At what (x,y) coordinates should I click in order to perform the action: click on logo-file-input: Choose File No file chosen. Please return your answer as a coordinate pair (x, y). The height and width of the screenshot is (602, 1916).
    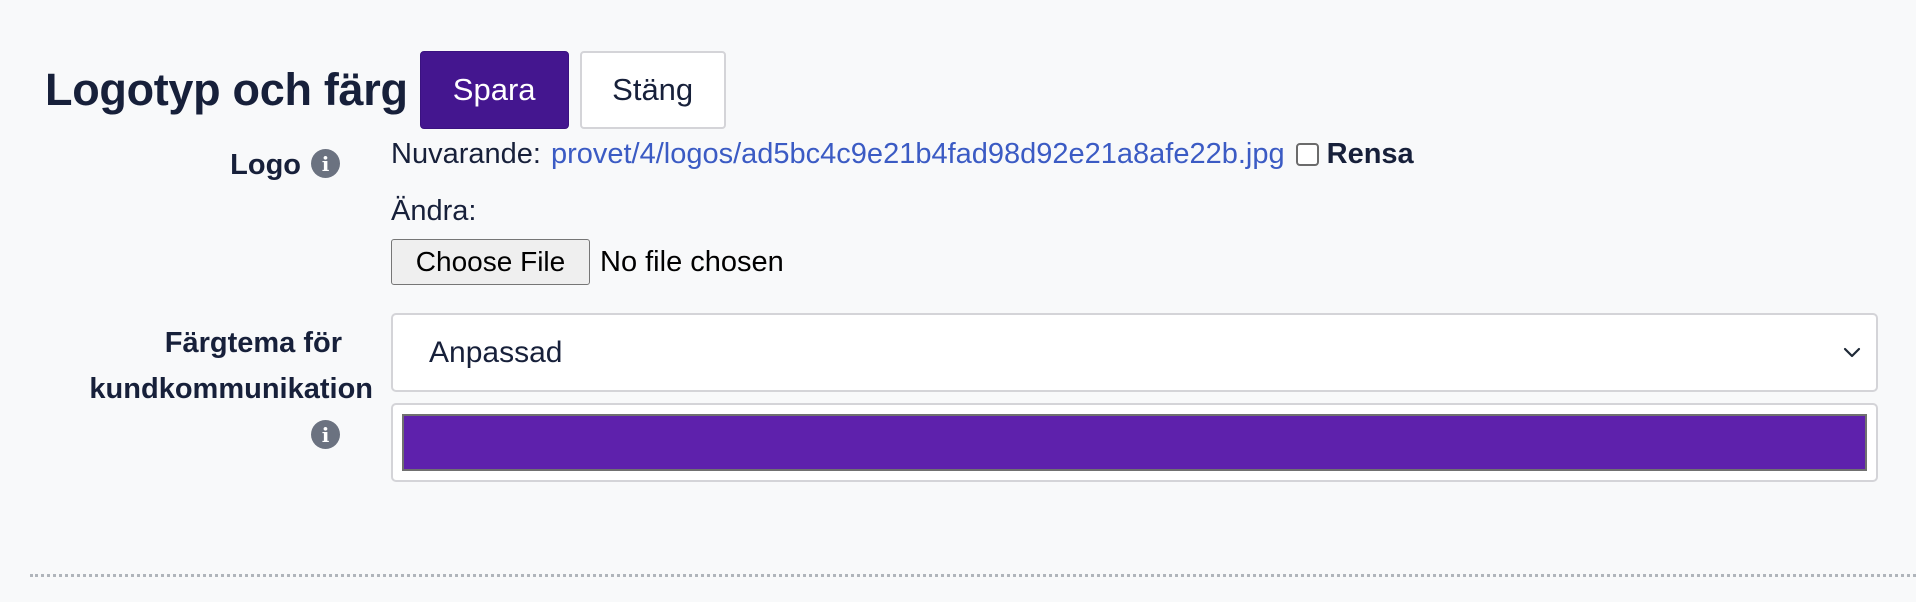
    Looking at the image, I should click on (587, 262).